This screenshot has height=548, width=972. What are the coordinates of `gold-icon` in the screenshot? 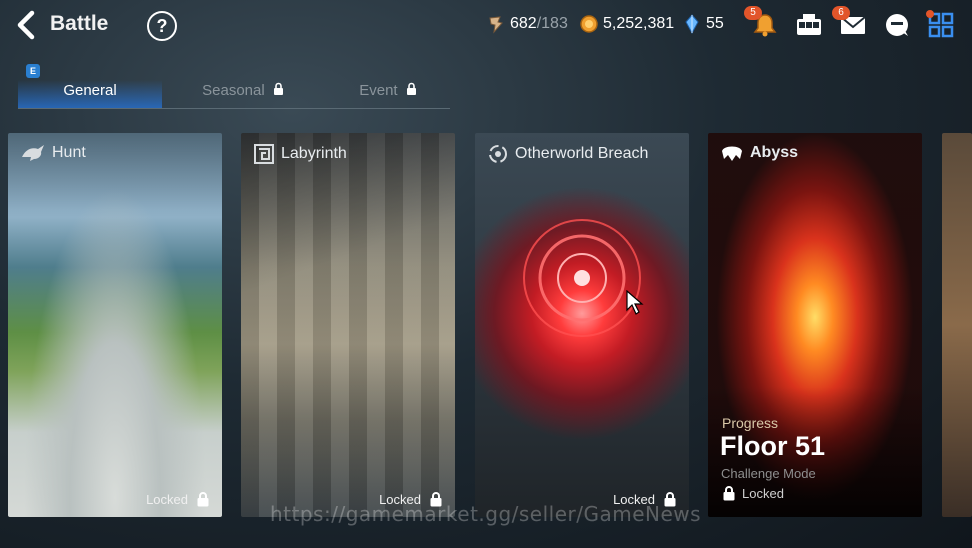 It's located at (589, 24).